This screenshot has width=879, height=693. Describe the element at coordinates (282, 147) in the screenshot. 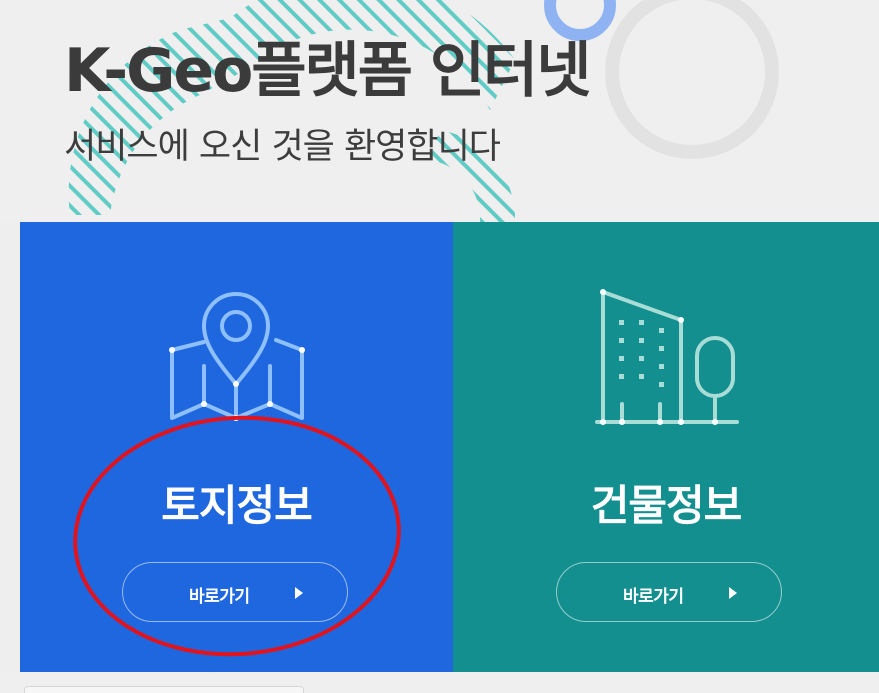

I see `page-subtitle: 서비스에 오신 것을 환영합니다` at that location.